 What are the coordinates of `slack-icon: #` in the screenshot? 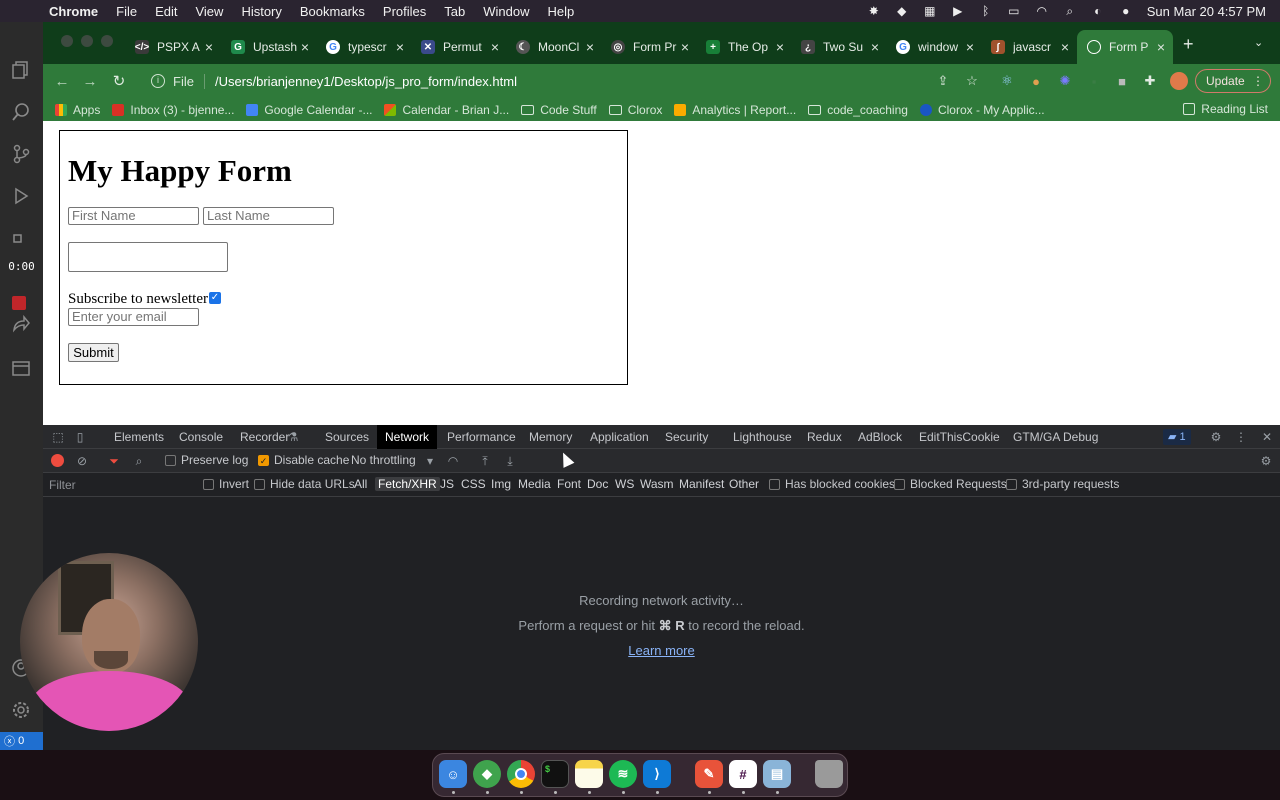 It's located at (743, 774).